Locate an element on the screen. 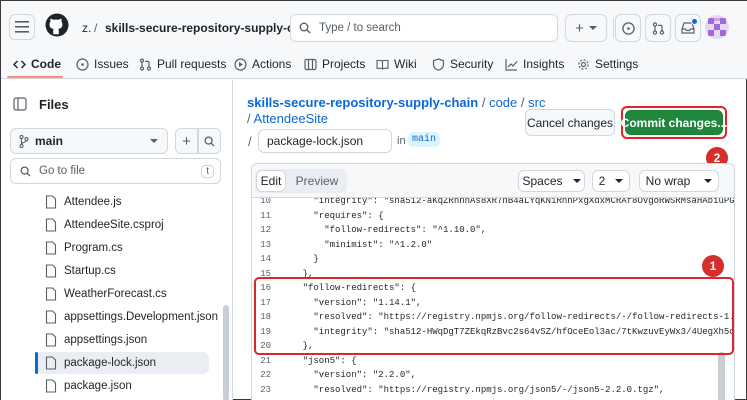 The image size is (747, 400). search-placeholder: Type / to search is located at coordinates (360, 28).